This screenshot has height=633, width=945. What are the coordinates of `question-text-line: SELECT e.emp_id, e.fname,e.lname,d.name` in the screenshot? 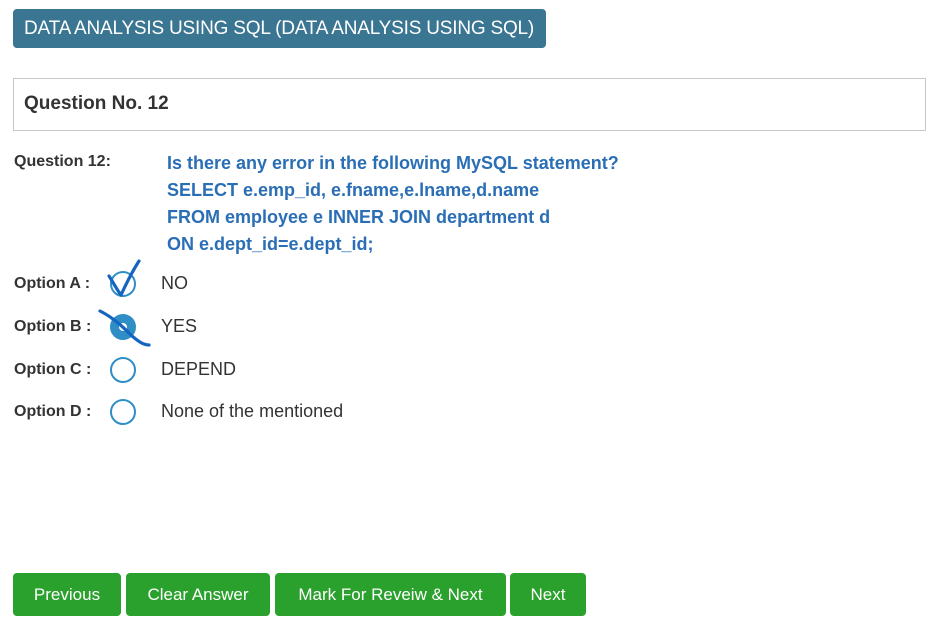 It's located at (353, 190).